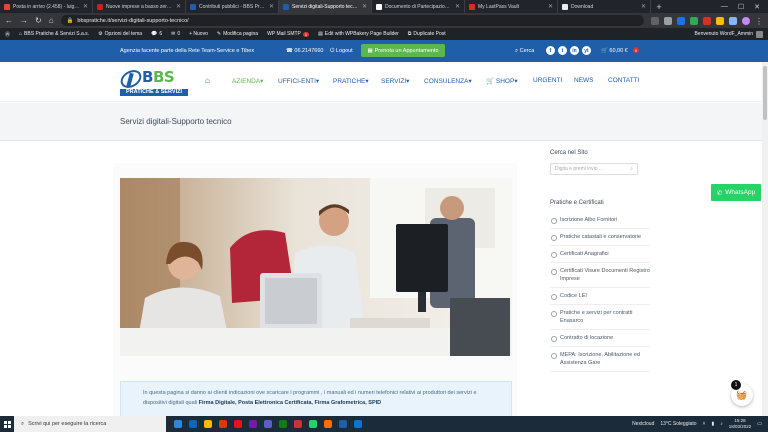 Image resolution: width=768 pixels, height=432 pixels. What do you see at coordinates (46, 6) in the screenshot?
I see `browser-tab: Posta in arrivo (2.458) - luigi.b... ✕` at bounding box center [46, 6].